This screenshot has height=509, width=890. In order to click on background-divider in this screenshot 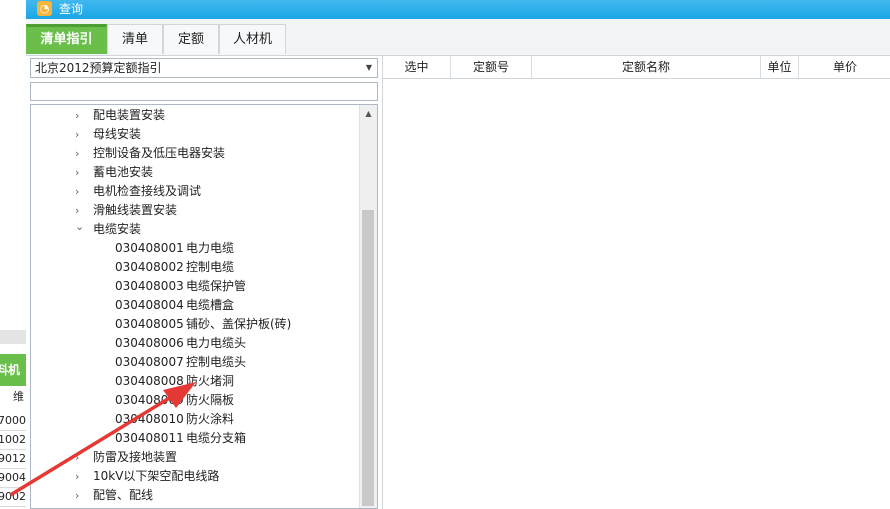, I will do `click(13, 337)`.